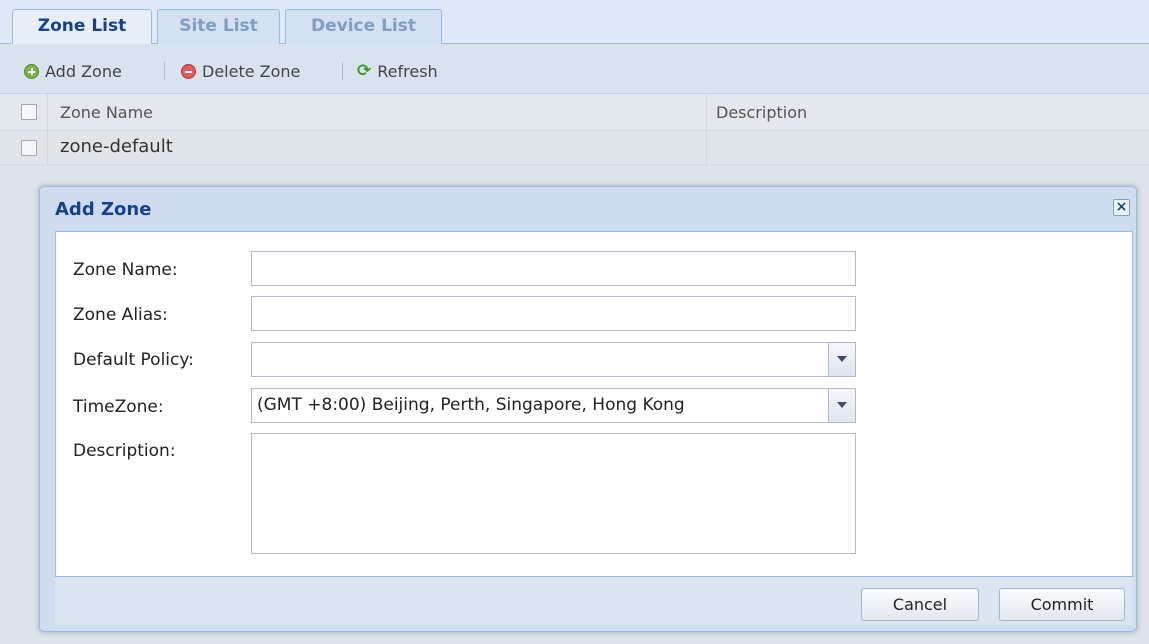 The image size is (1149, 644). I want to click on row-checkbox, so click(29, 148).